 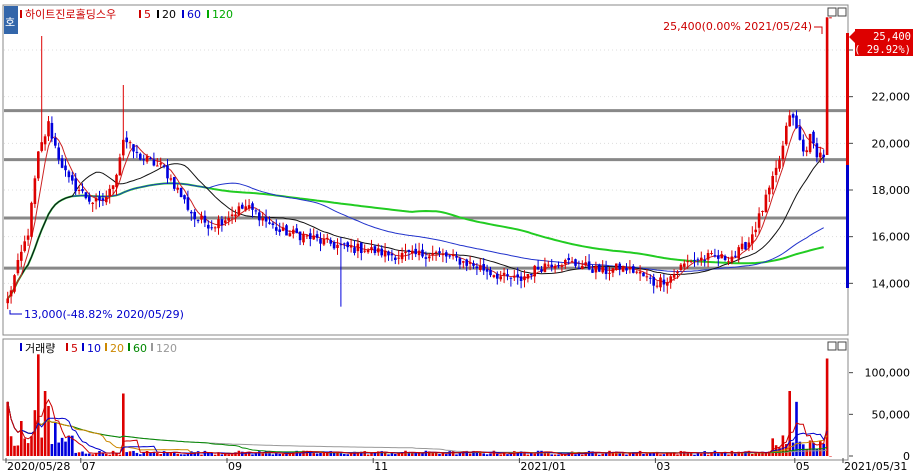 I want to click on volume-panel-close-button, so click(x=842, y=346).